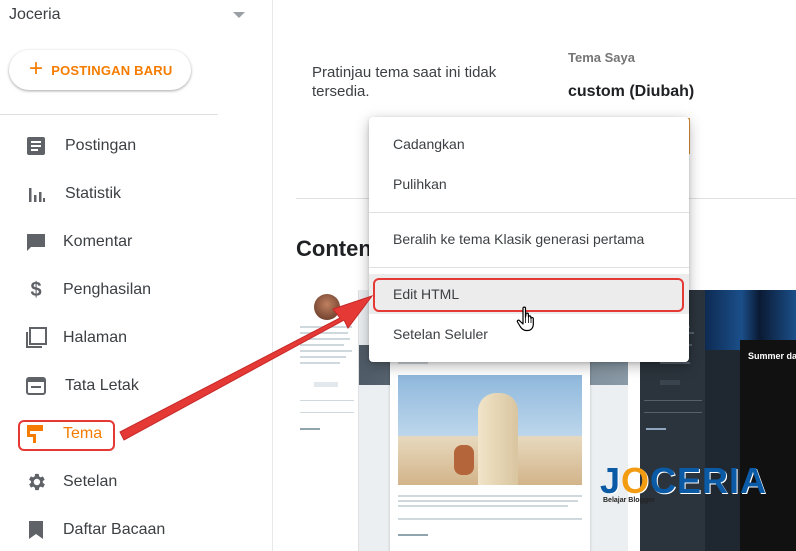 This screenshot has width=796, height=551. Describe the element at coordinates (334, 248) in the screenshot. I see `theme-section-title: Conten` at that location.